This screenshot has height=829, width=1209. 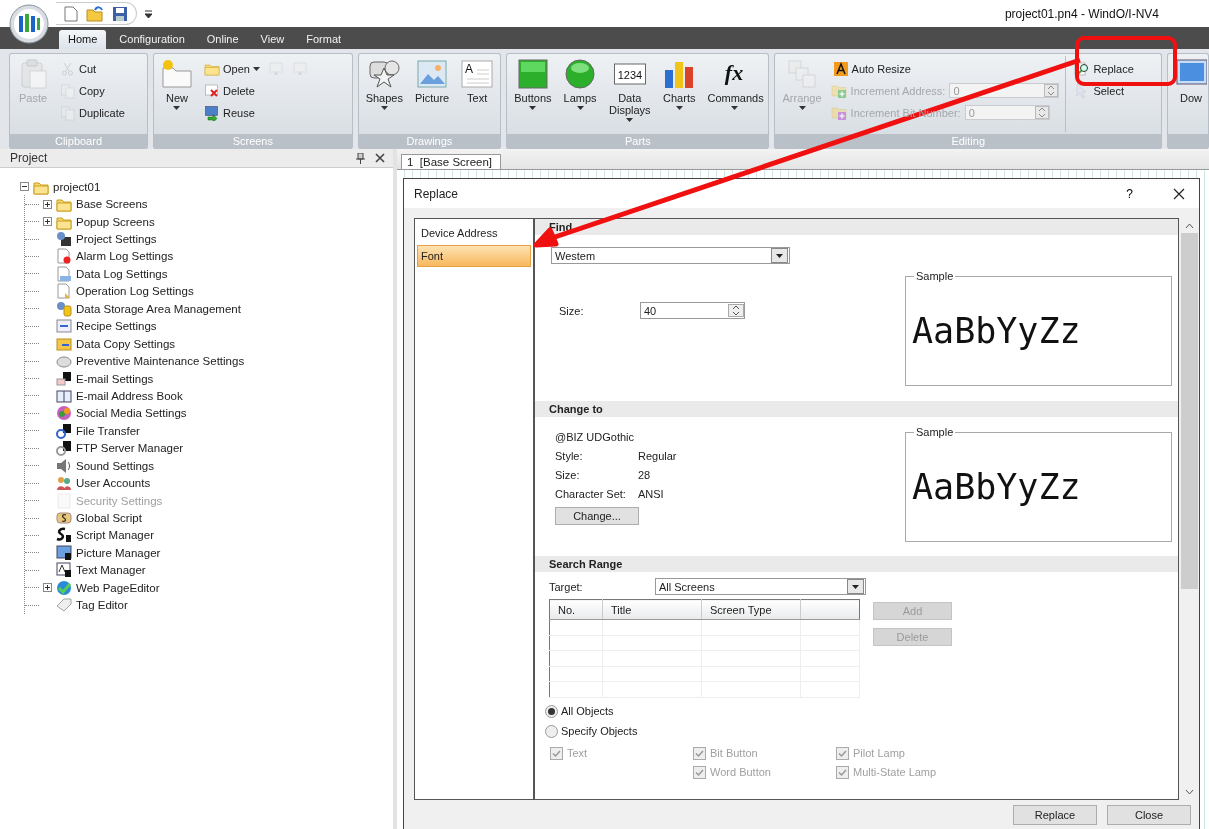 What do you see at coordinates (1055, 814) in the screenshot?
I see `dialog-button: Replace` at bounding box center [1055, 814].